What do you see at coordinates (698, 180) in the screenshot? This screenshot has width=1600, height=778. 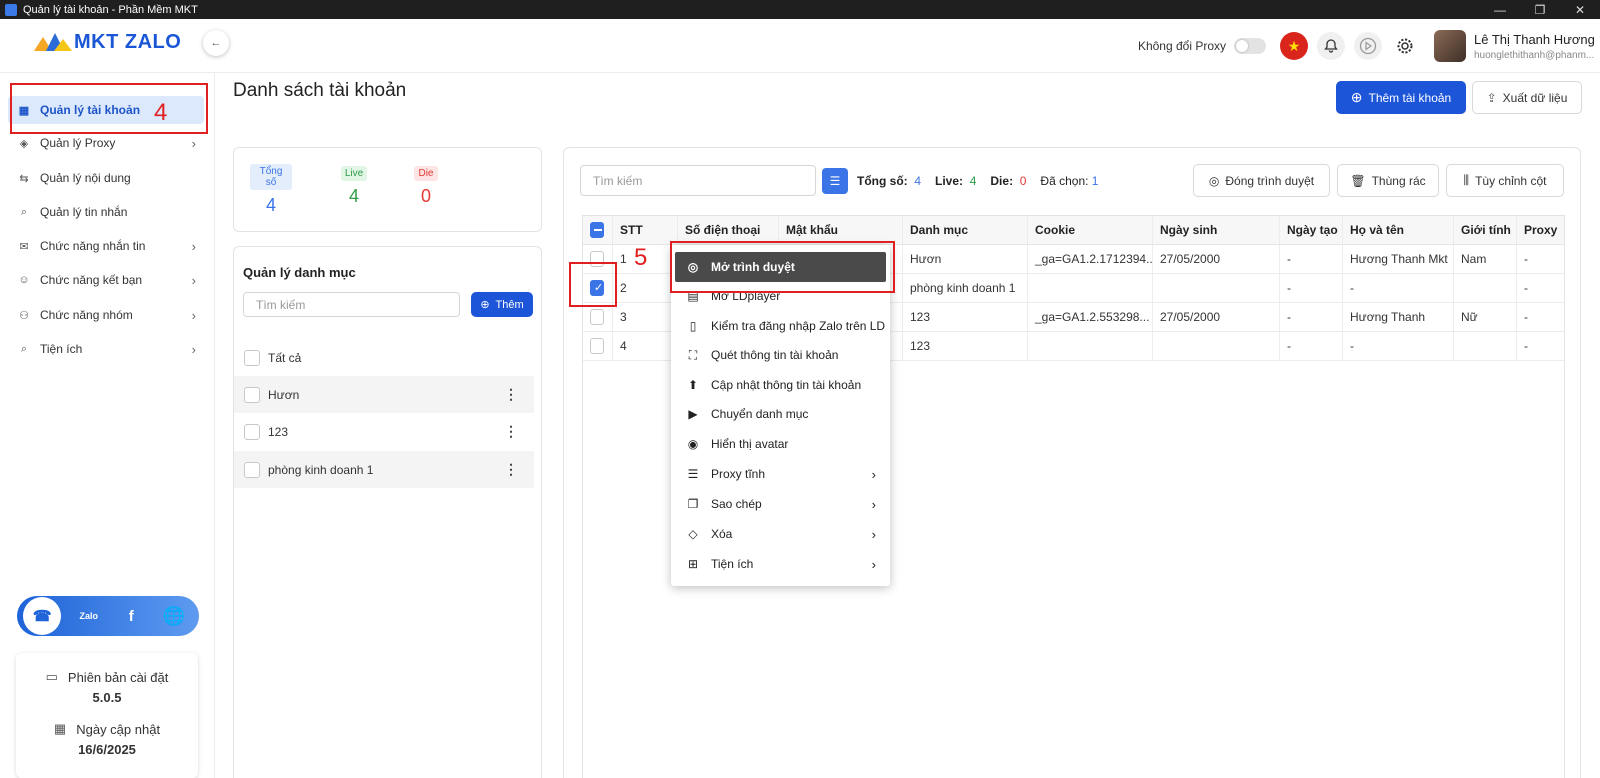 I see `account-search-input: Tìm kiếm` at bounding box center [698, 180].